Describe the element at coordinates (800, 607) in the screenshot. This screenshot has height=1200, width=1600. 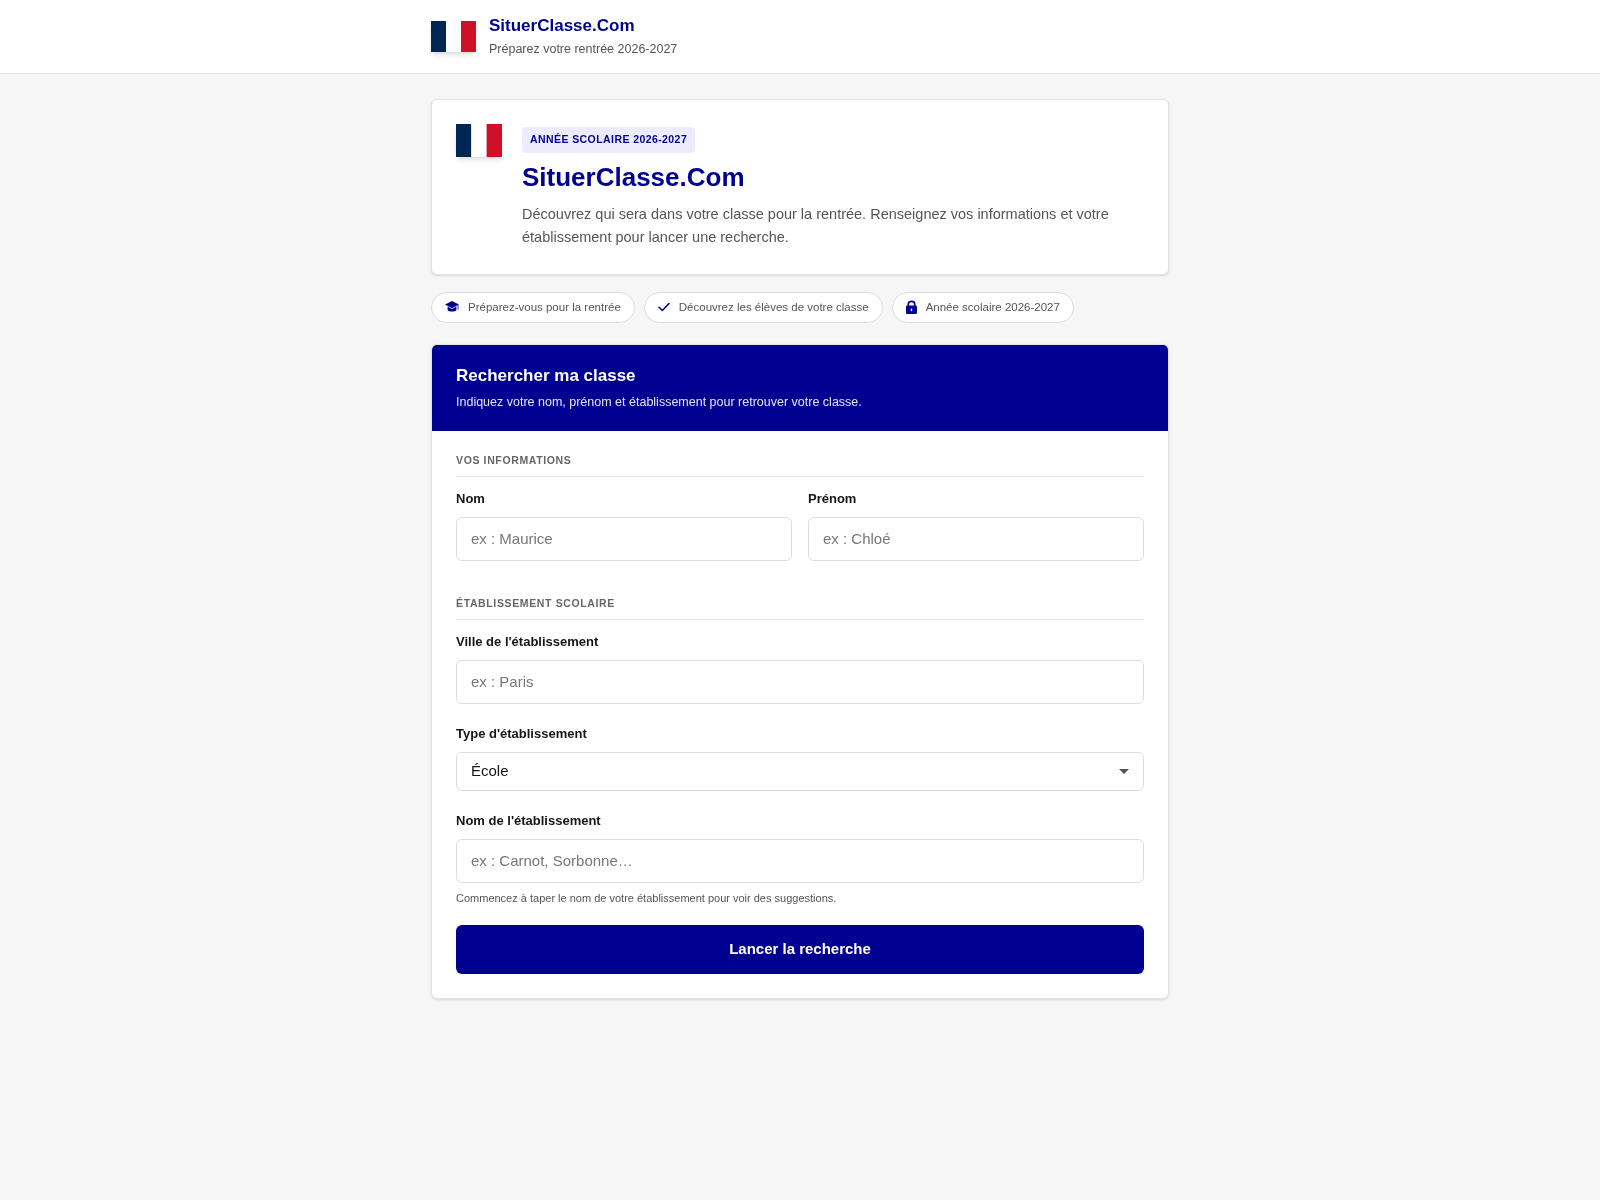
I see `section-heading: ÉTABLISSEMENT SCOLAIRE` at that location.